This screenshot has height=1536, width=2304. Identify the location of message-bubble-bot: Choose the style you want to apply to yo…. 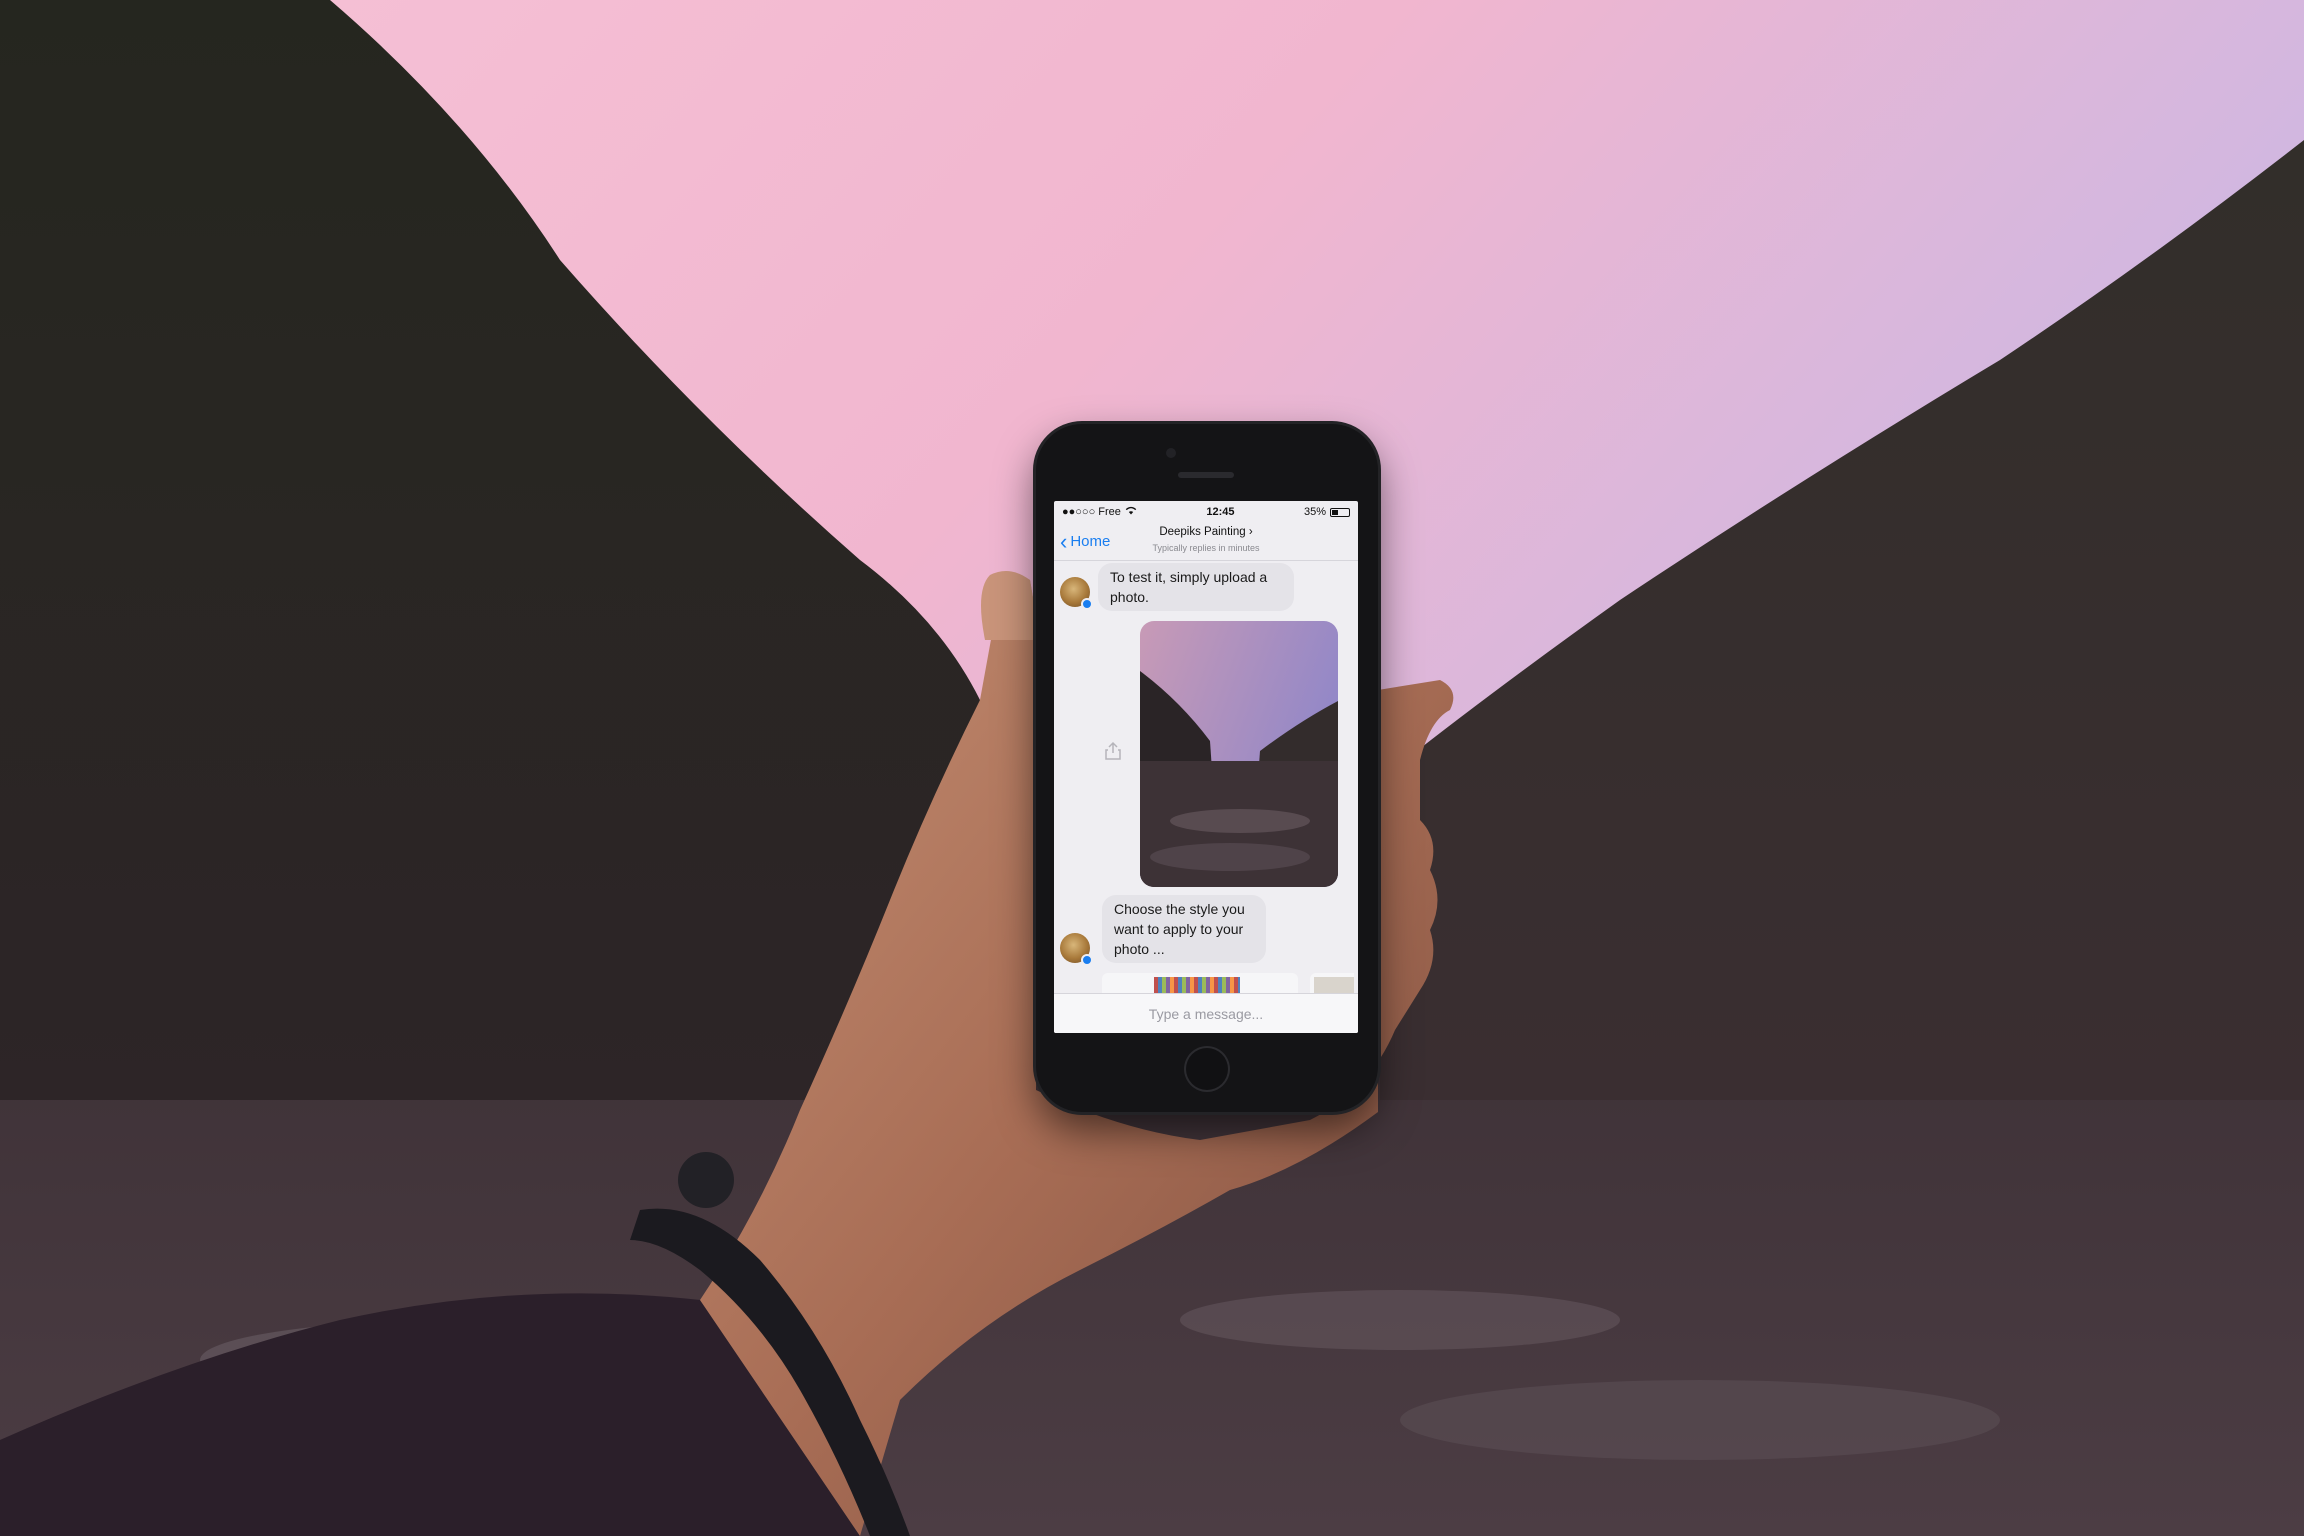
(1184, 929).